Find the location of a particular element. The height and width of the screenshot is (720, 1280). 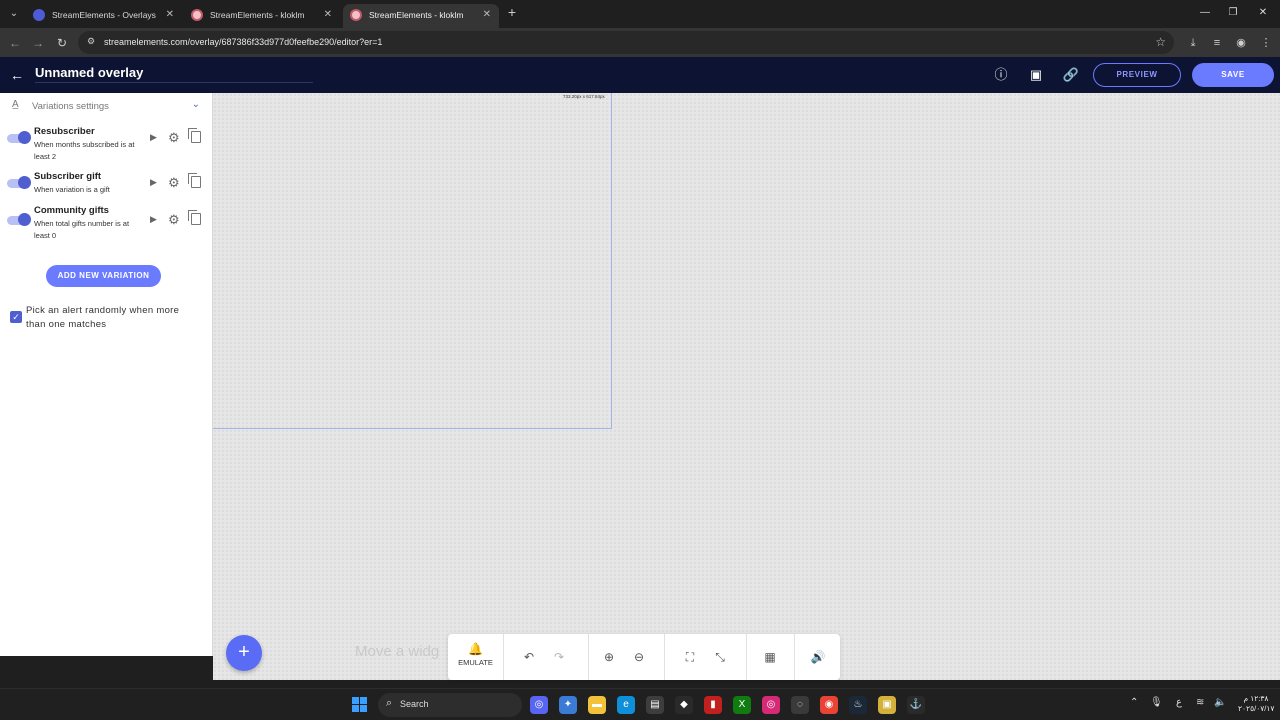

browser-tab-2: StreamElements - kloklm ✕ is located at coordinates (262, 16).